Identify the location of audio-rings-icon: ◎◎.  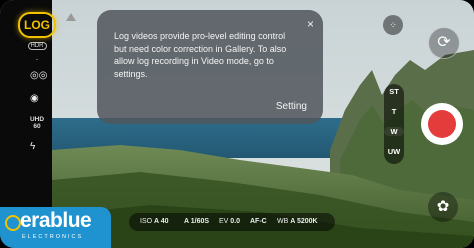
(38, 75).